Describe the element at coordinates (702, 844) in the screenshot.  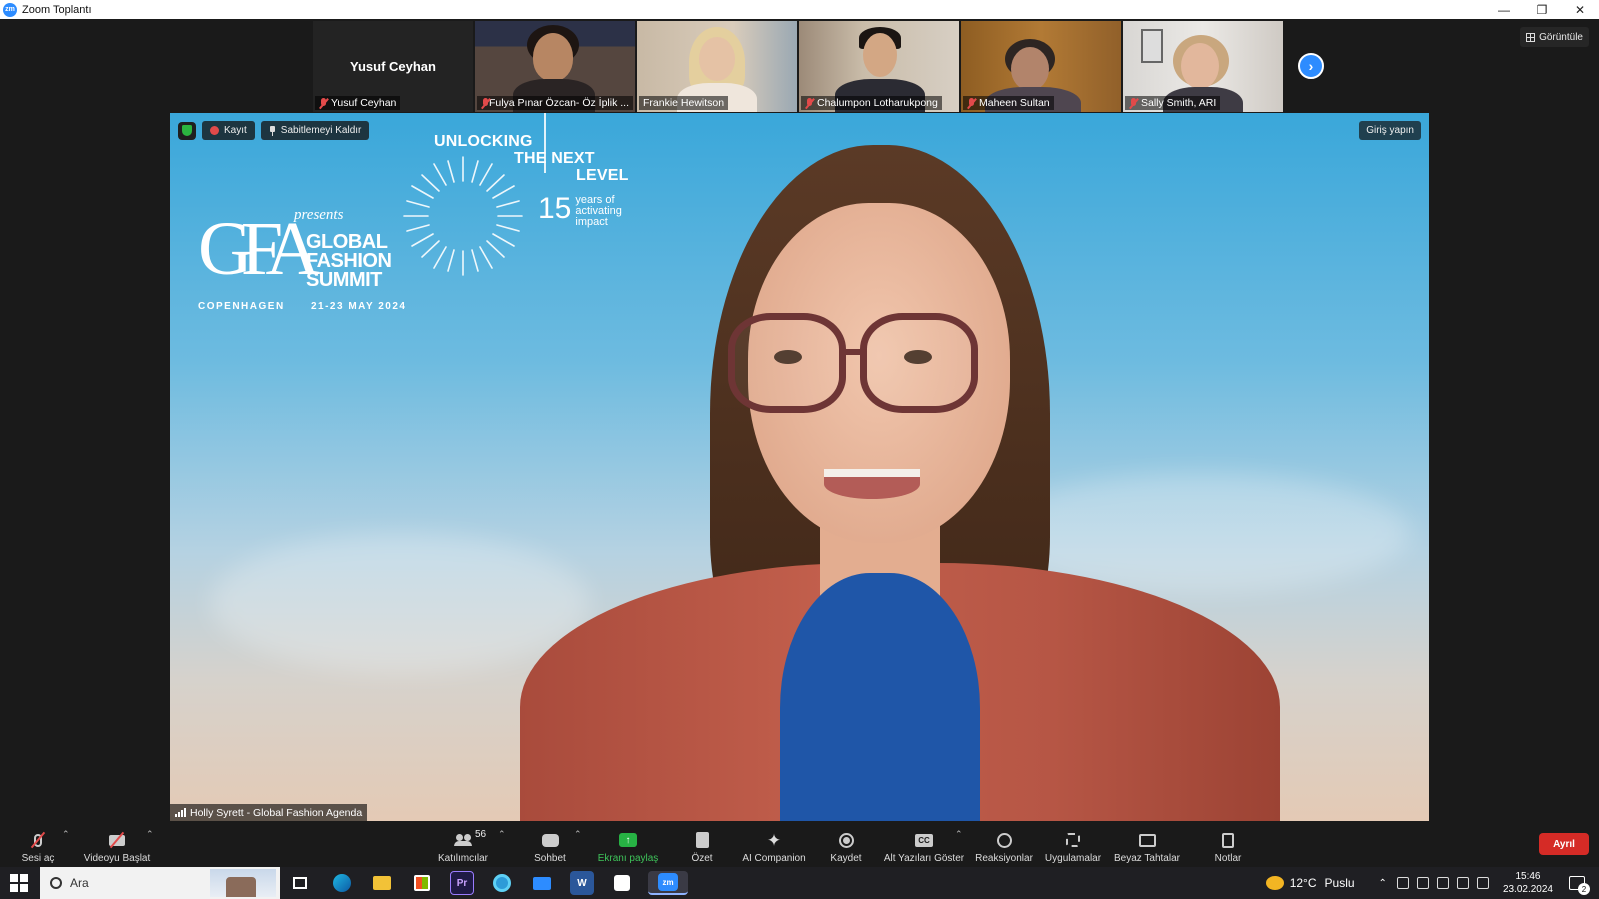
I see `summary-button: Özet` at that location.